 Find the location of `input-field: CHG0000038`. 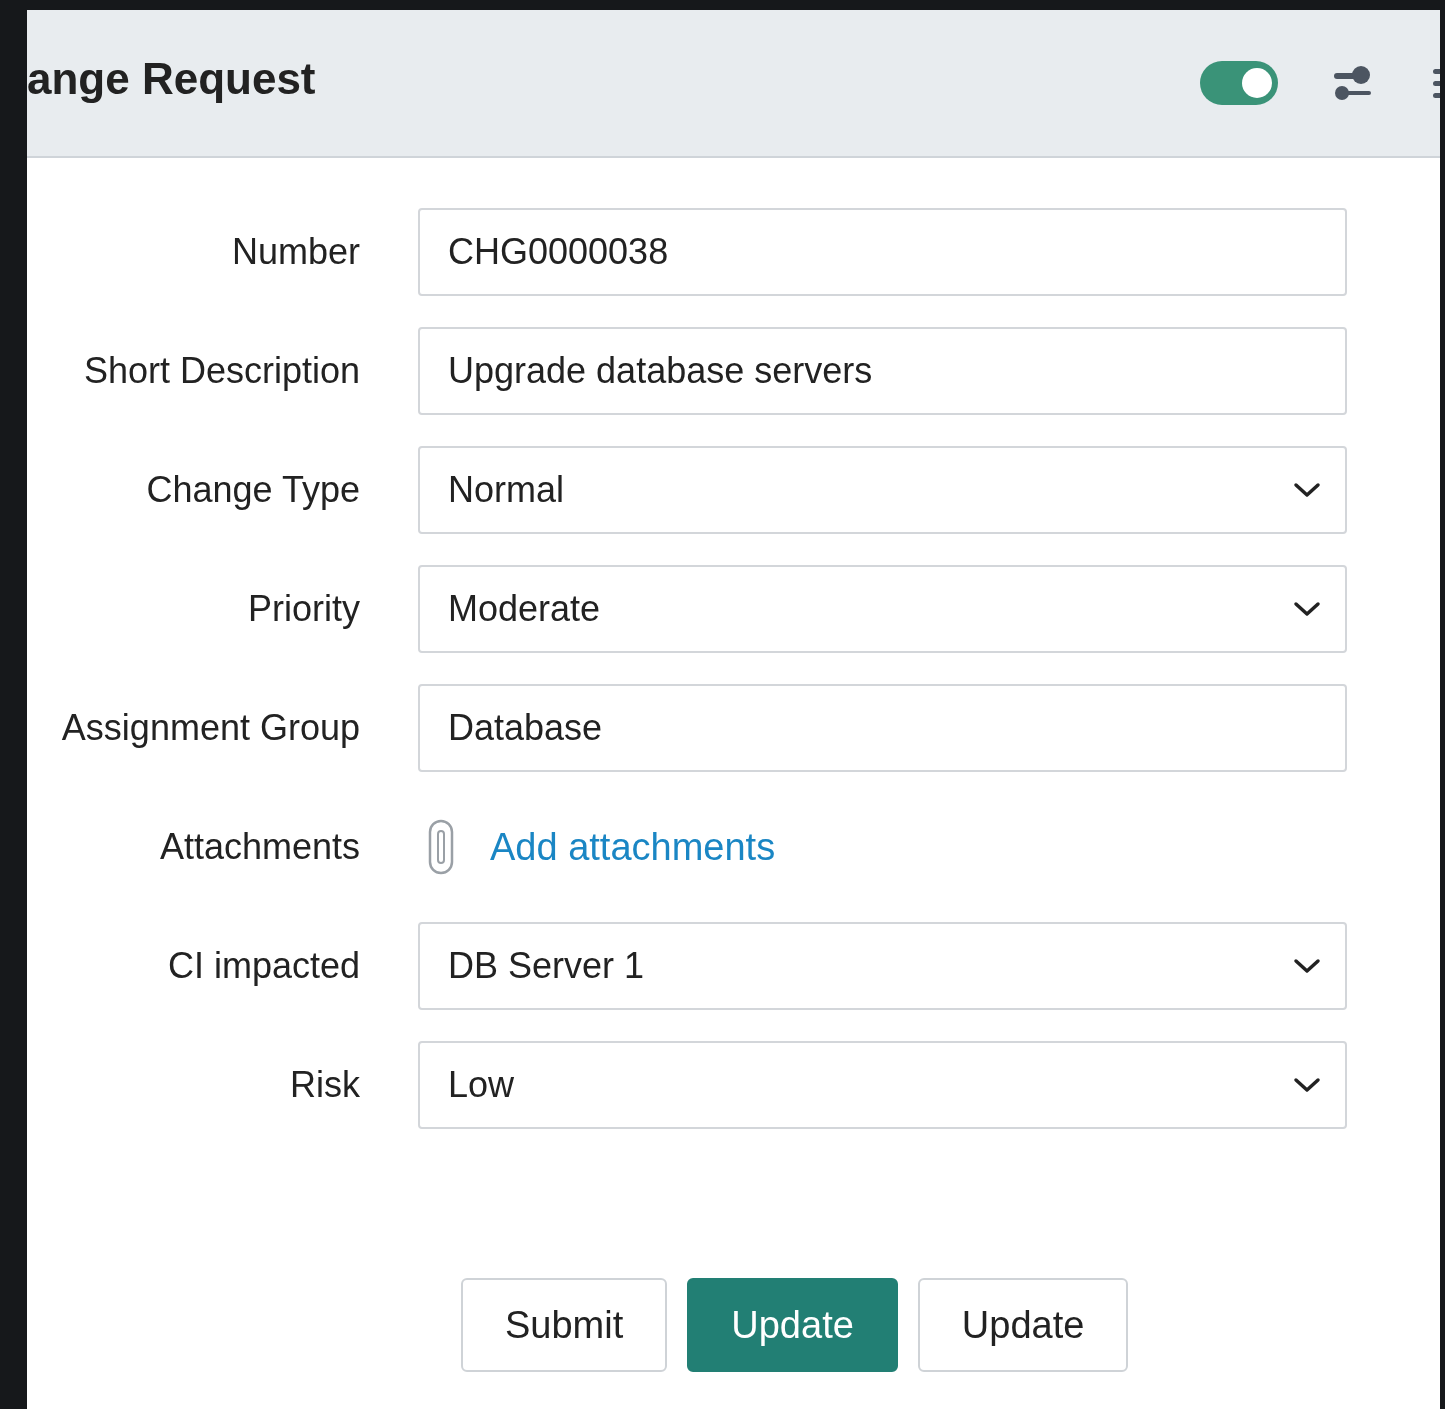

input-field: CHG0000038 is located at coordinates (882, 252).